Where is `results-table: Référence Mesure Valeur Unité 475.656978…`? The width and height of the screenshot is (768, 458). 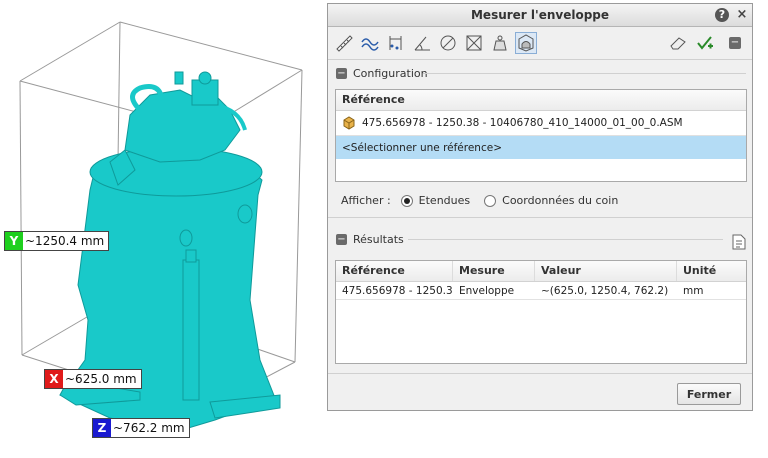 results-table: Référence Mesure Valeur Unité 475.656978… is located at coordinates (541, 312).